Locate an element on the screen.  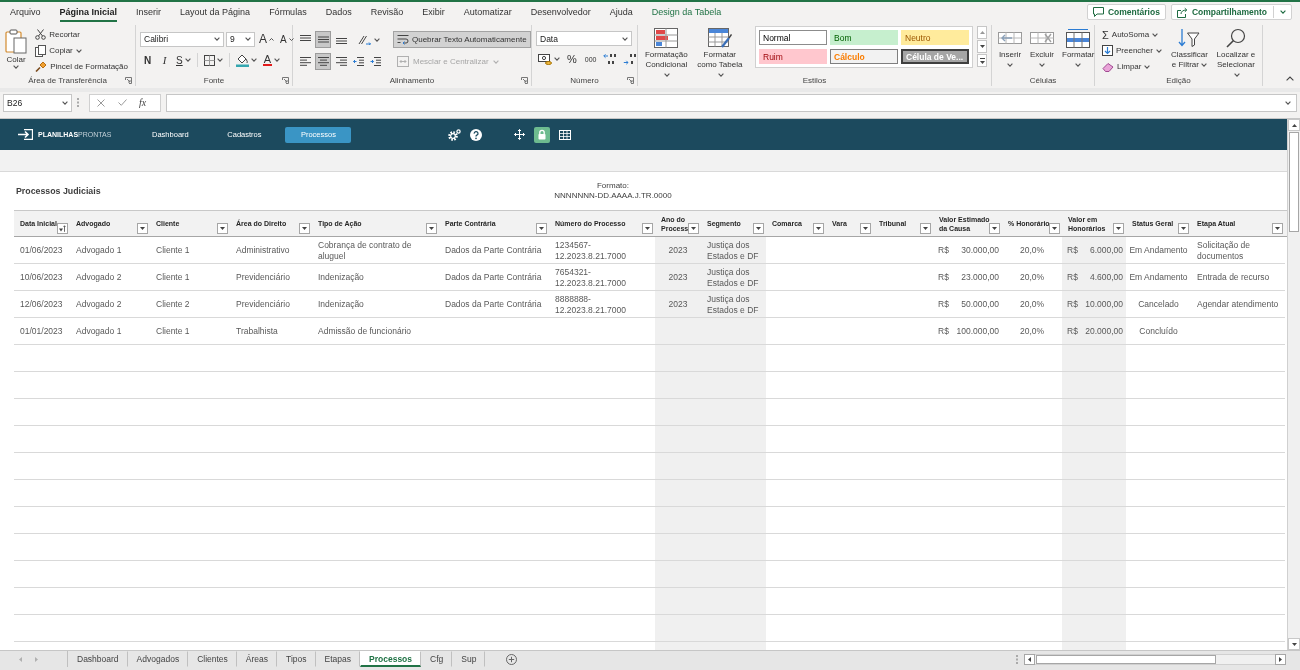
table-cell-text: Agendar atendimento is located at coordinates (1238, 305).